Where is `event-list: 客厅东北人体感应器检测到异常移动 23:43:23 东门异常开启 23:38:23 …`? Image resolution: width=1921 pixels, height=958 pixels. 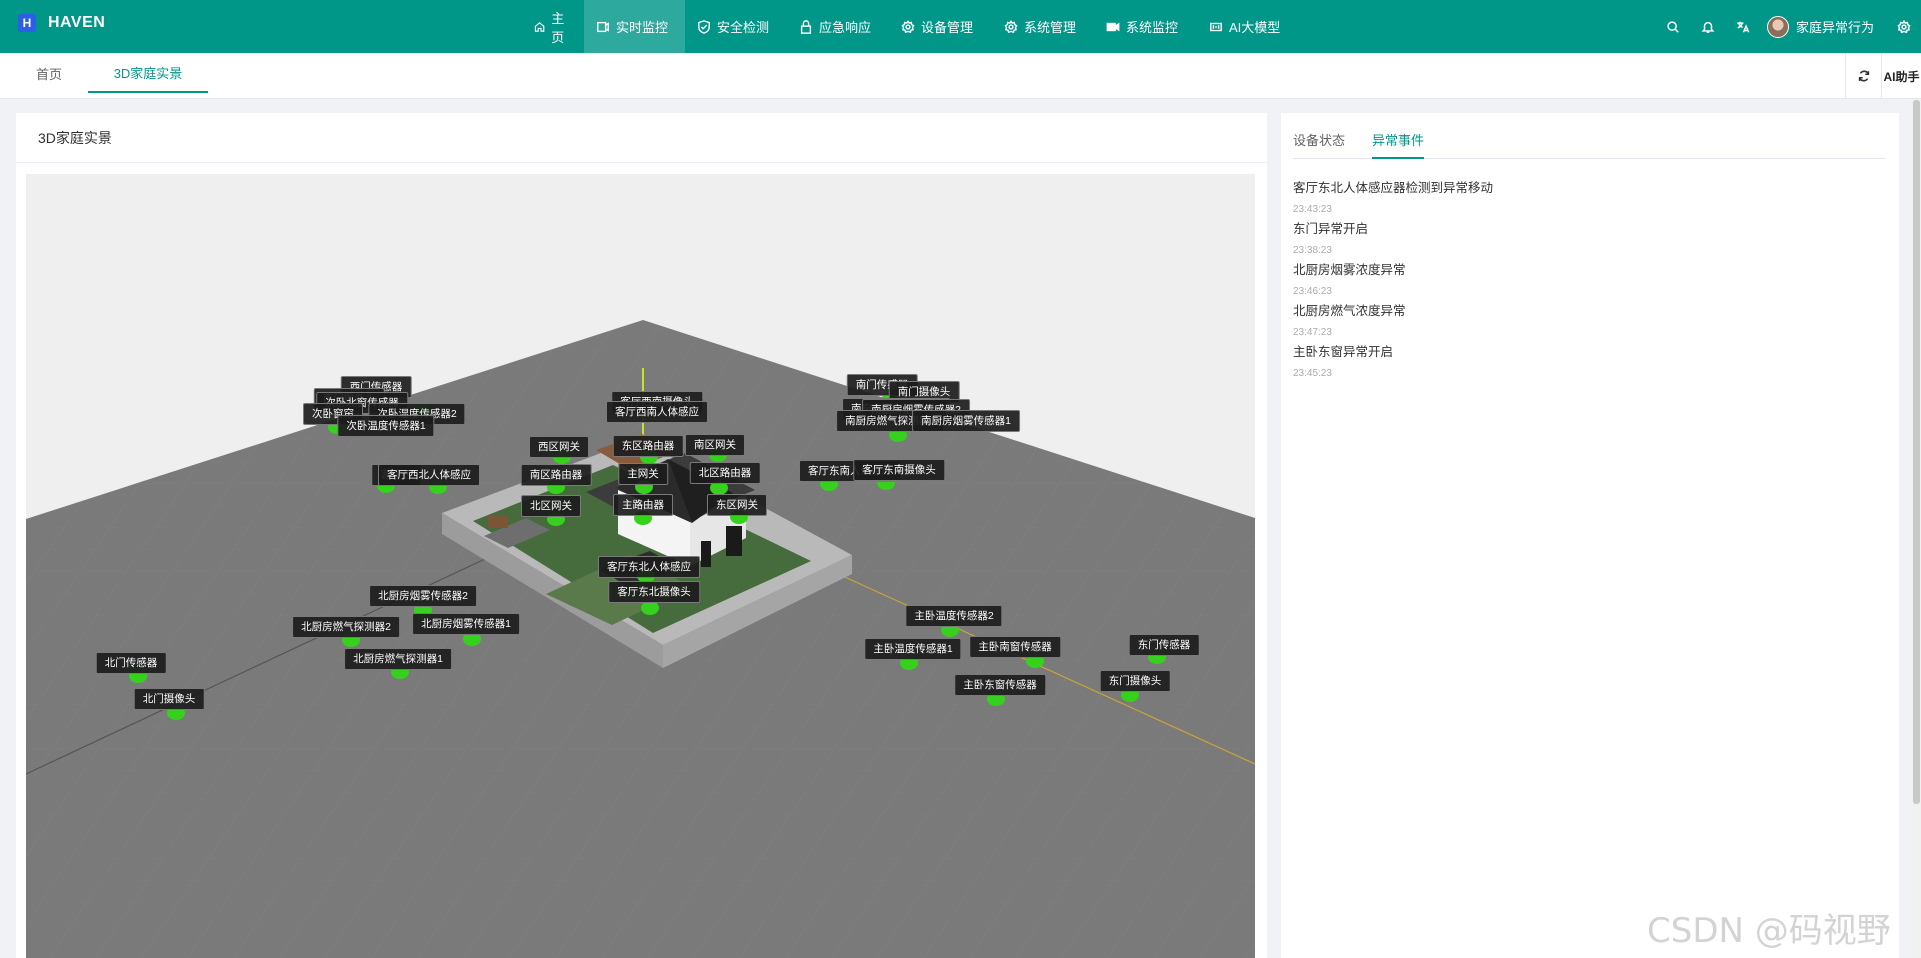
event-list: 客厅东北人体感应器检测到异常移动 23:43:23 东门异常开启 23:38:23 … is located at coordinates (1588, 282).